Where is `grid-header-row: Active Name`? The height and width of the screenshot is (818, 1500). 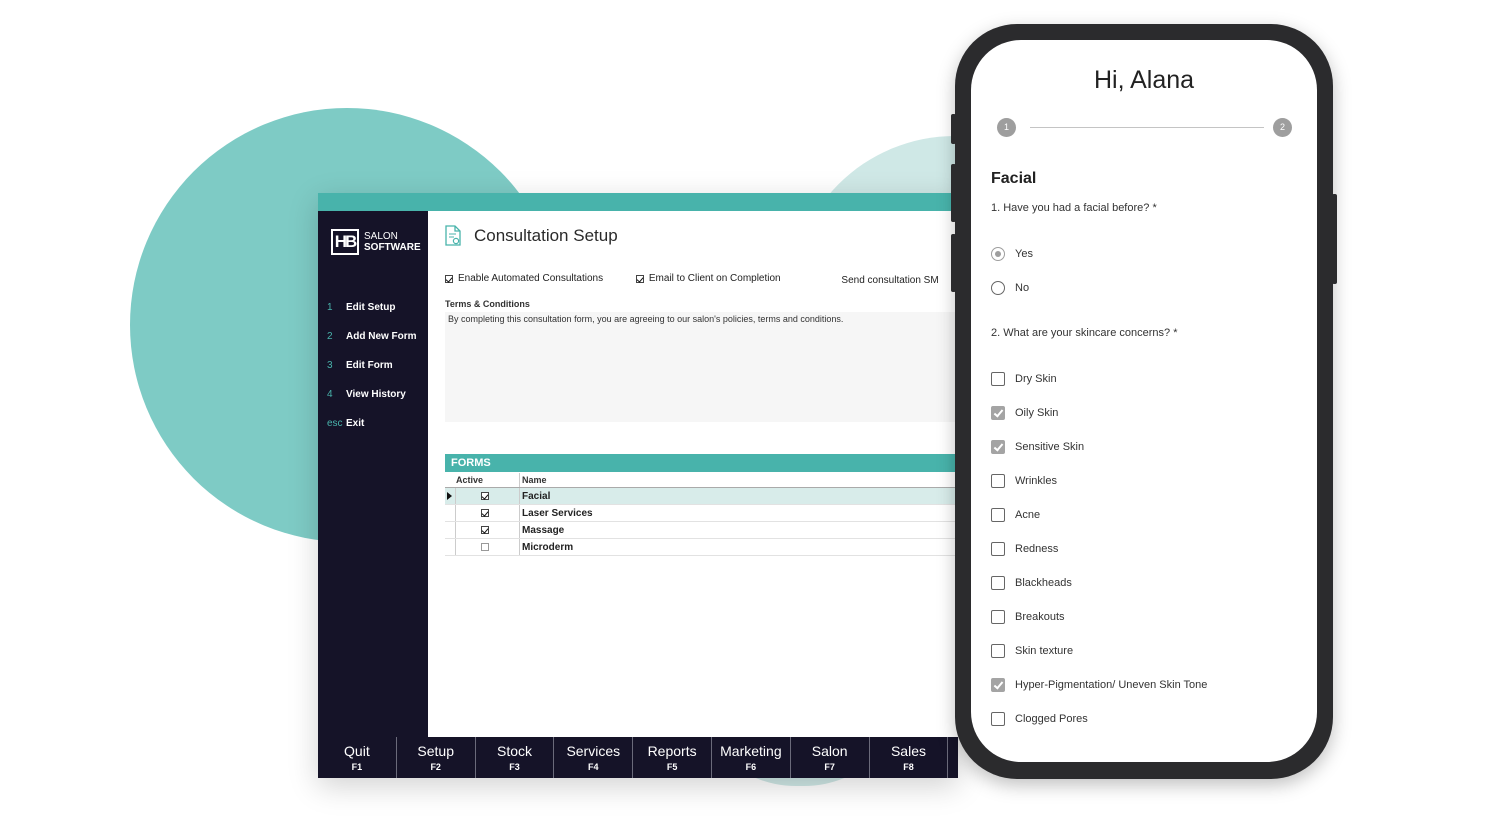
grid-header-row: Active Name is located at coordinates (701, 480).